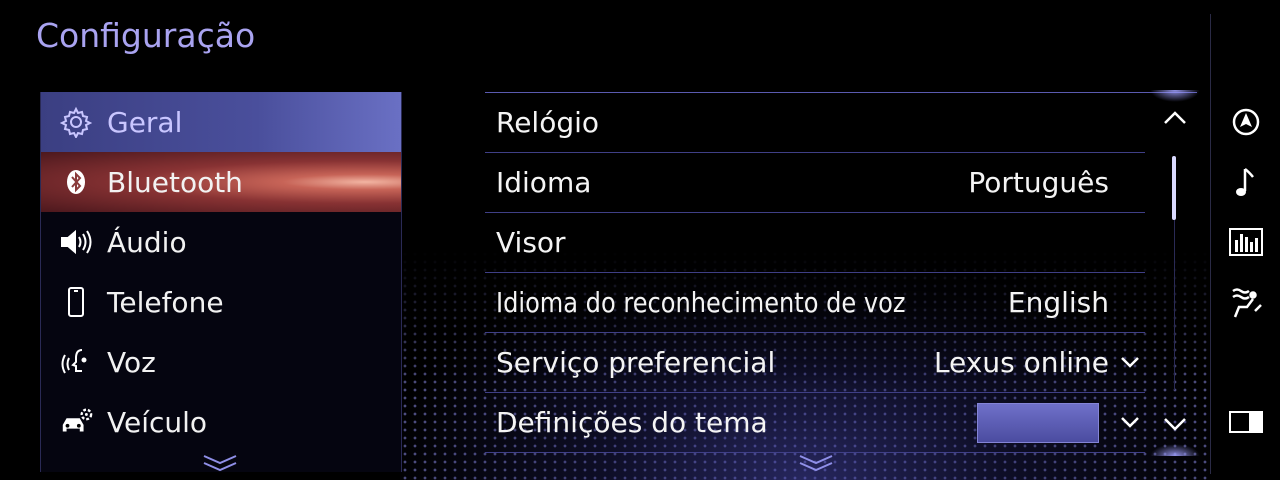 This screenshot has width=1280, height=480. What do you see at coordinates (1058, 302) in the screenshot?
I see `row-value: English` at bounding box center [1058, 302].